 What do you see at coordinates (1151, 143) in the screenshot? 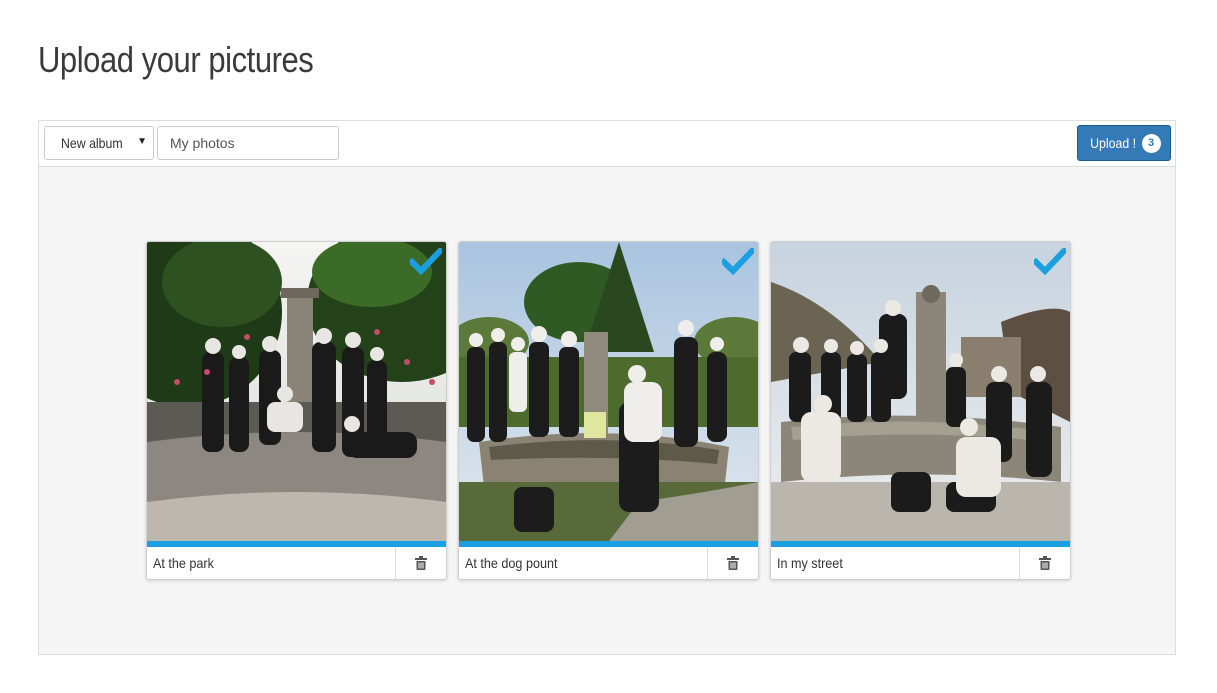
I see `upload-count-badge: 3` at bounding box center [1151, 143].